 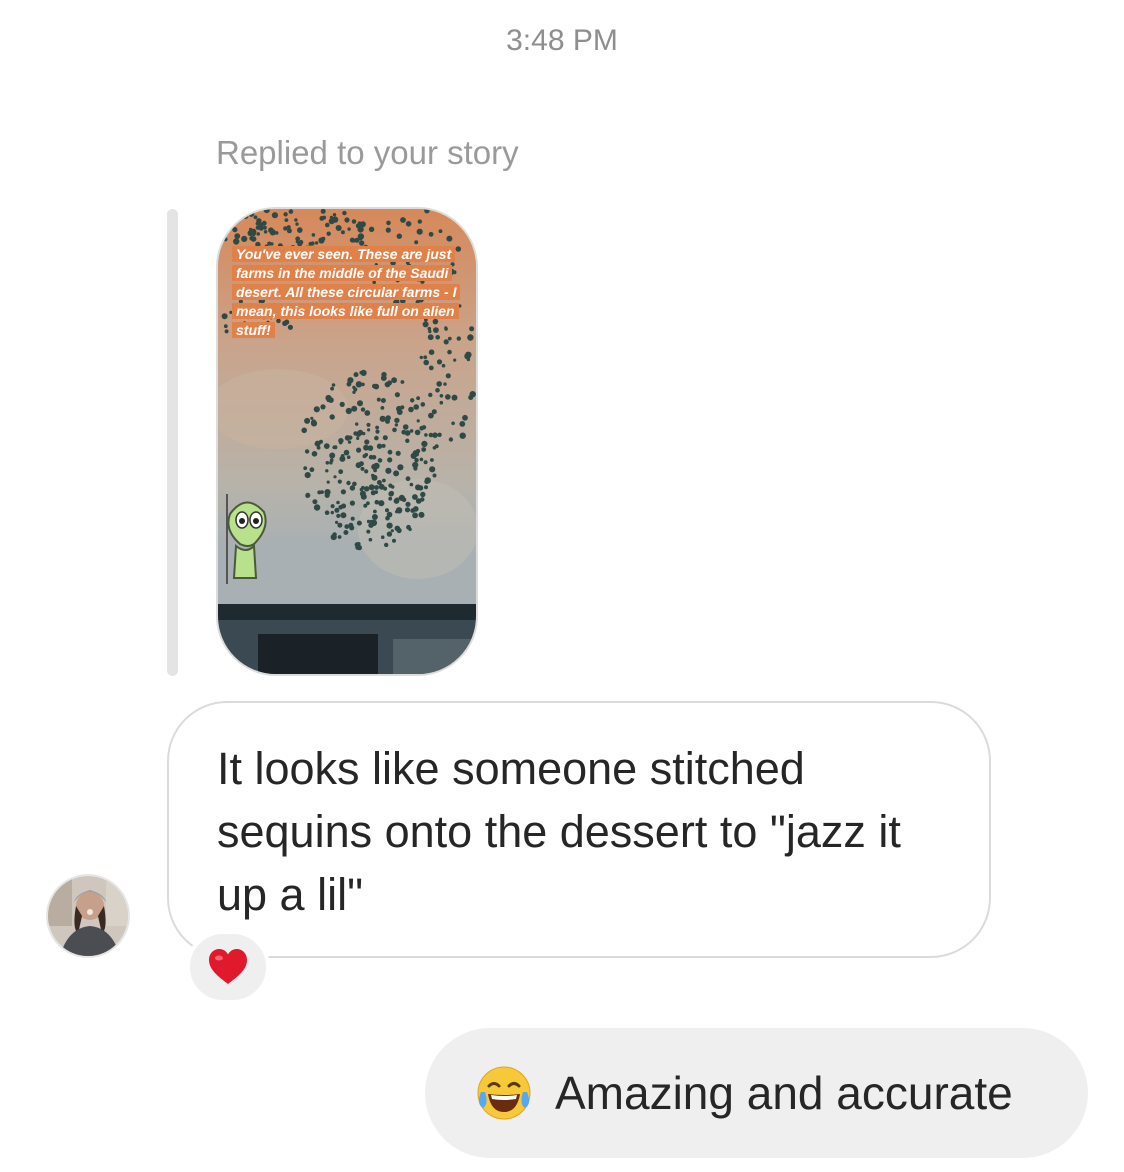 What do you see at coordinates (562, 40) in the screenshot?
I see `message-timestamp: 3:48 PM` at bounding box center [562, 40].